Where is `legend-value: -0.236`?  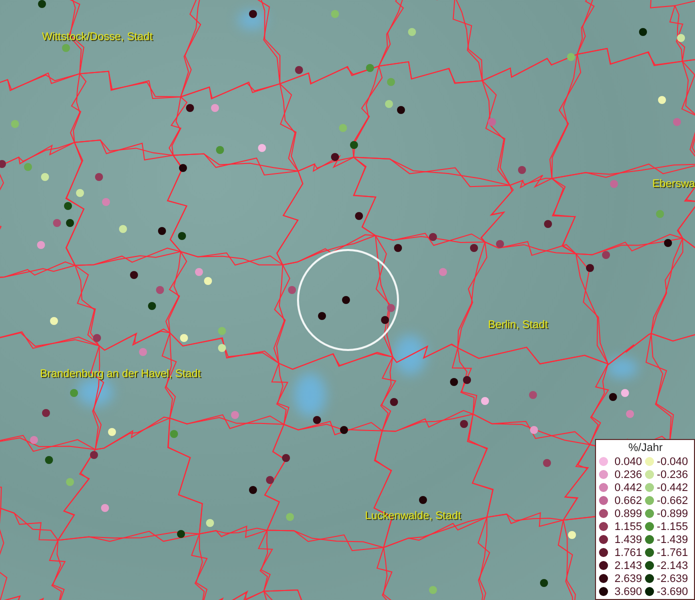
legend-value: -0.236 is located at coordinates (672, 474).